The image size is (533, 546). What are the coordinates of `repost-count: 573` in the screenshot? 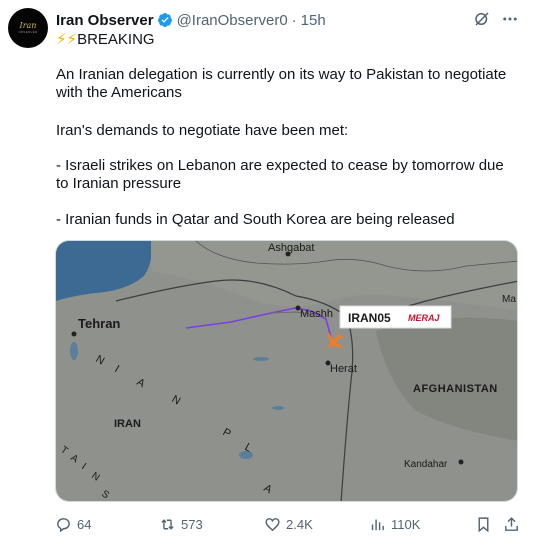 It's located at (192, 524).